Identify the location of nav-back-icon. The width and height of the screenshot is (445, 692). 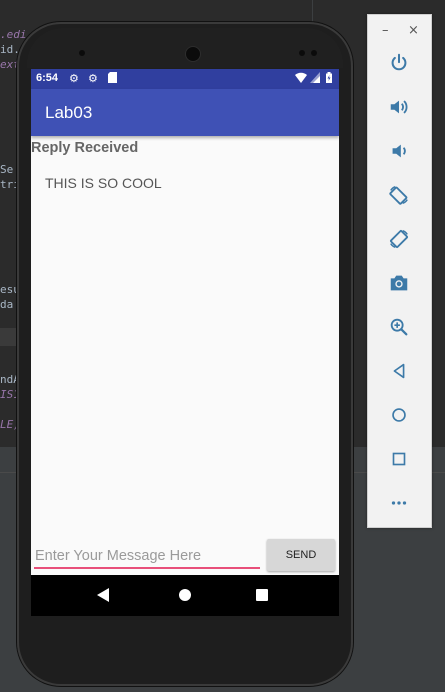
(103, 595).